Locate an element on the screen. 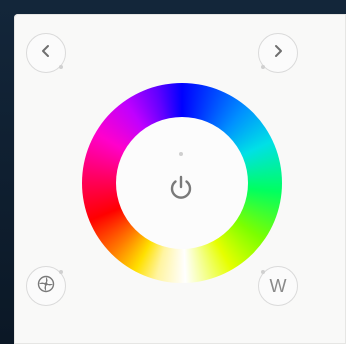  chevron-left-icon is located at coordinates (46, 53).